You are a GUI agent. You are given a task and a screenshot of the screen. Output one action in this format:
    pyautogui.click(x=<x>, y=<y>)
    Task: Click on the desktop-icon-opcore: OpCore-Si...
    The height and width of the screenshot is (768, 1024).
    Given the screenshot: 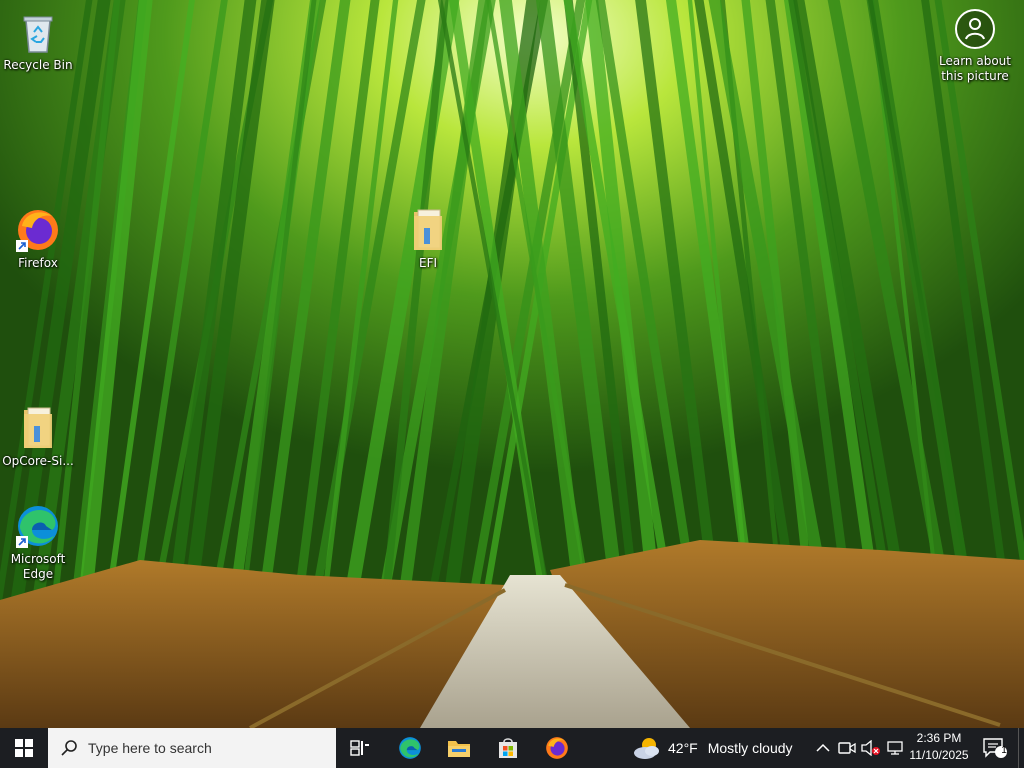 What is the action you would take?
    pyautogui.click(x=38, y=436)
    